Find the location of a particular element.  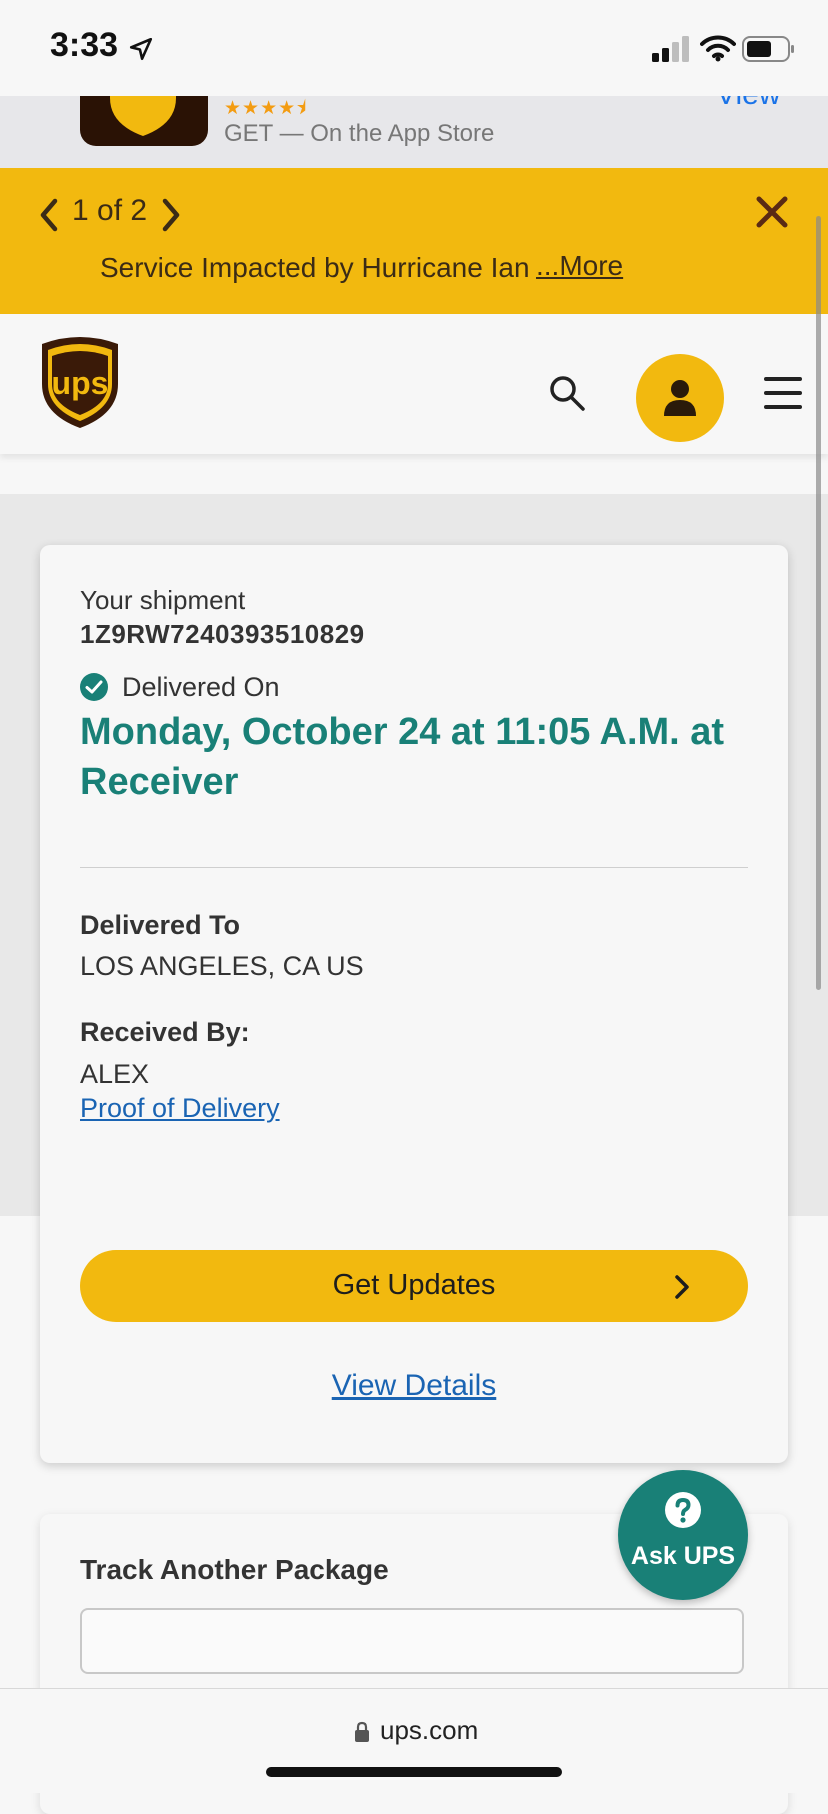

scrollbar is located at coordinates (818, 603).